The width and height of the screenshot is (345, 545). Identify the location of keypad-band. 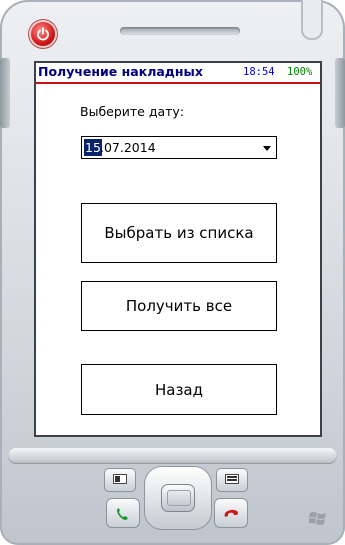
(172, 456).